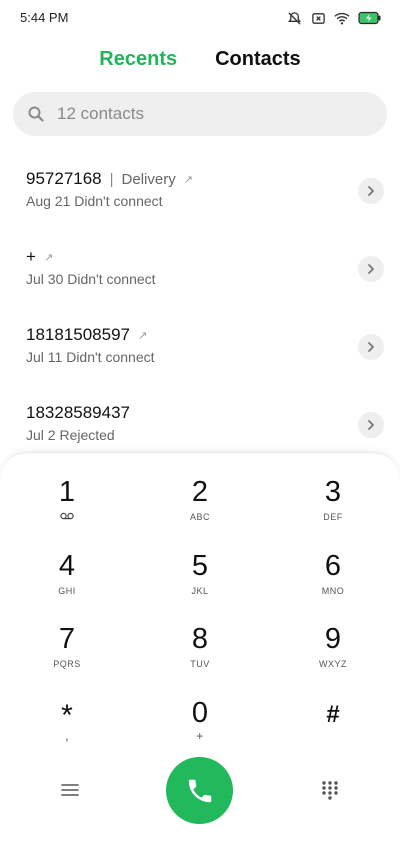 The height and width of the screenshot is (845, 400). What do you see at coordinates (67, 591) in the screenshot?
I see `key-letters: GHI` at bounding box center [67, 591].